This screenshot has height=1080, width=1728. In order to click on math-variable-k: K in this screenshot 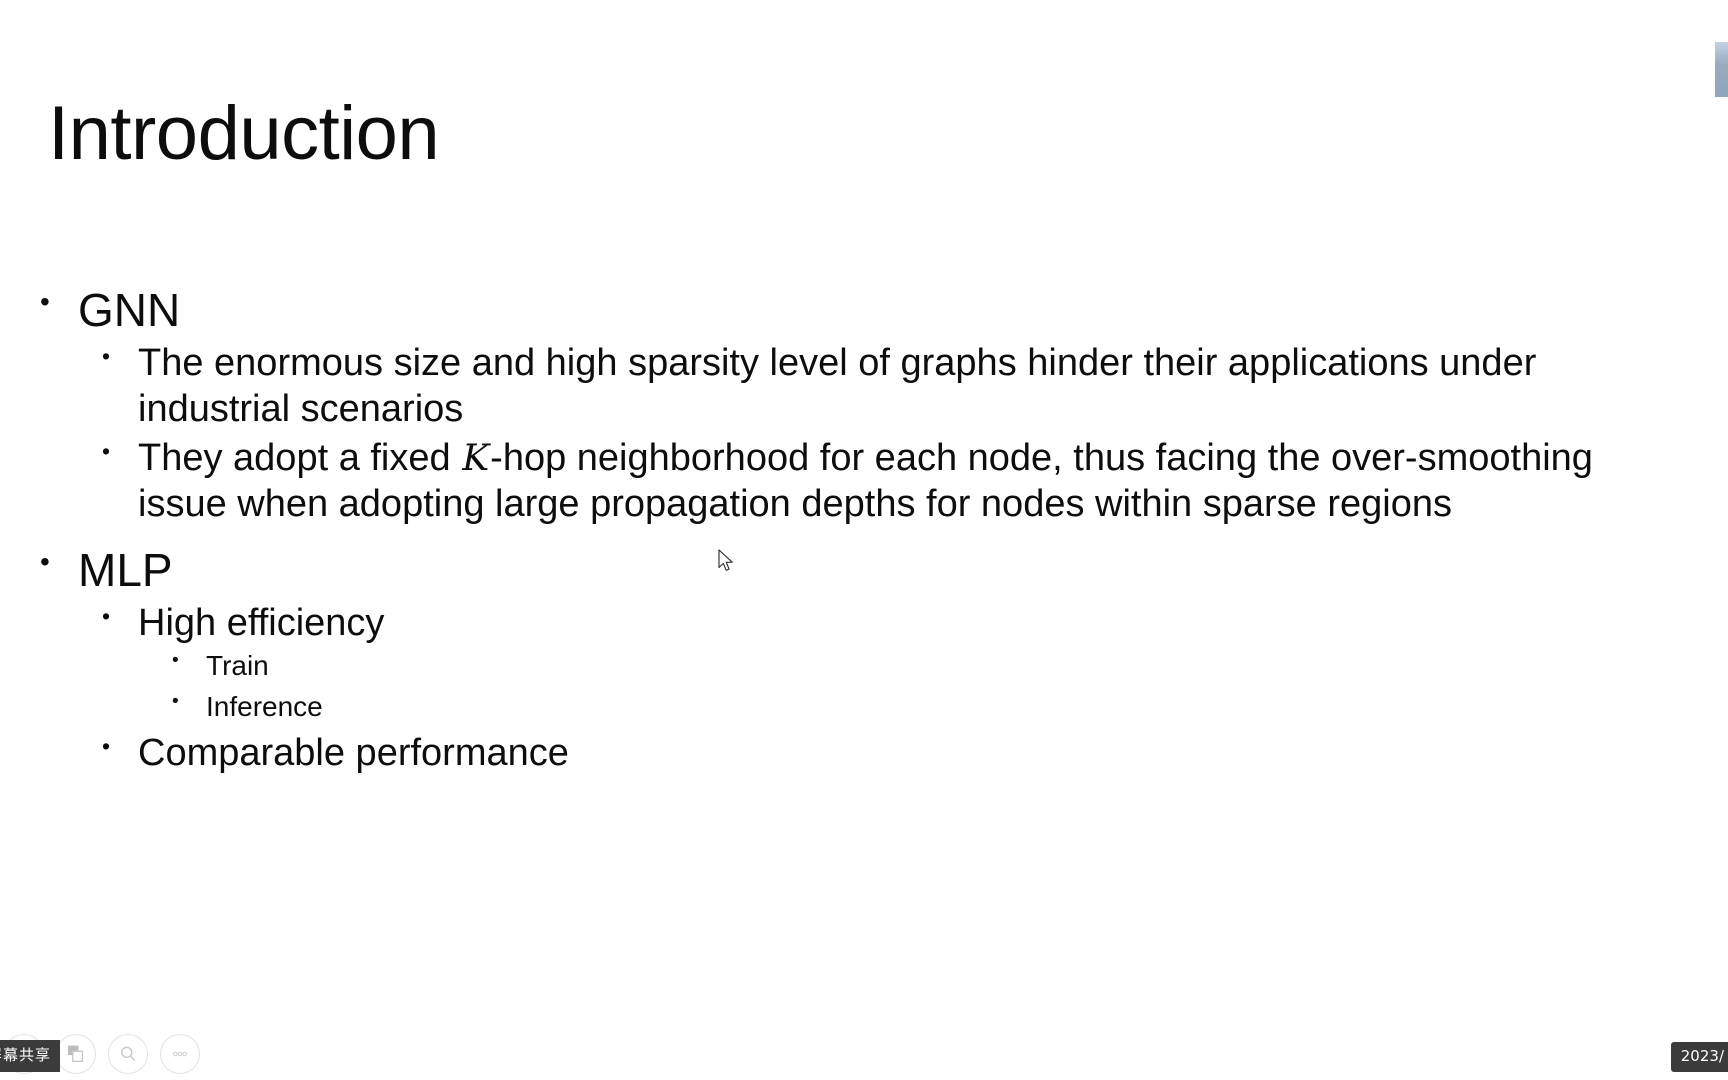, I will do `click(476, 457)`.